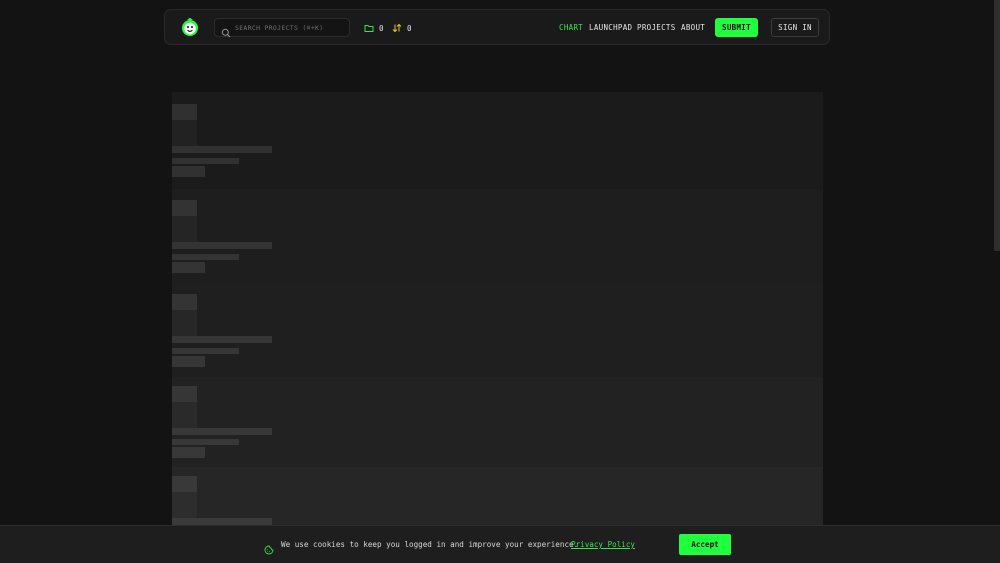  Describe the element at coordinates (656, 27) in the screenshot. I see `nav-projects: PROJECTS` at that location.